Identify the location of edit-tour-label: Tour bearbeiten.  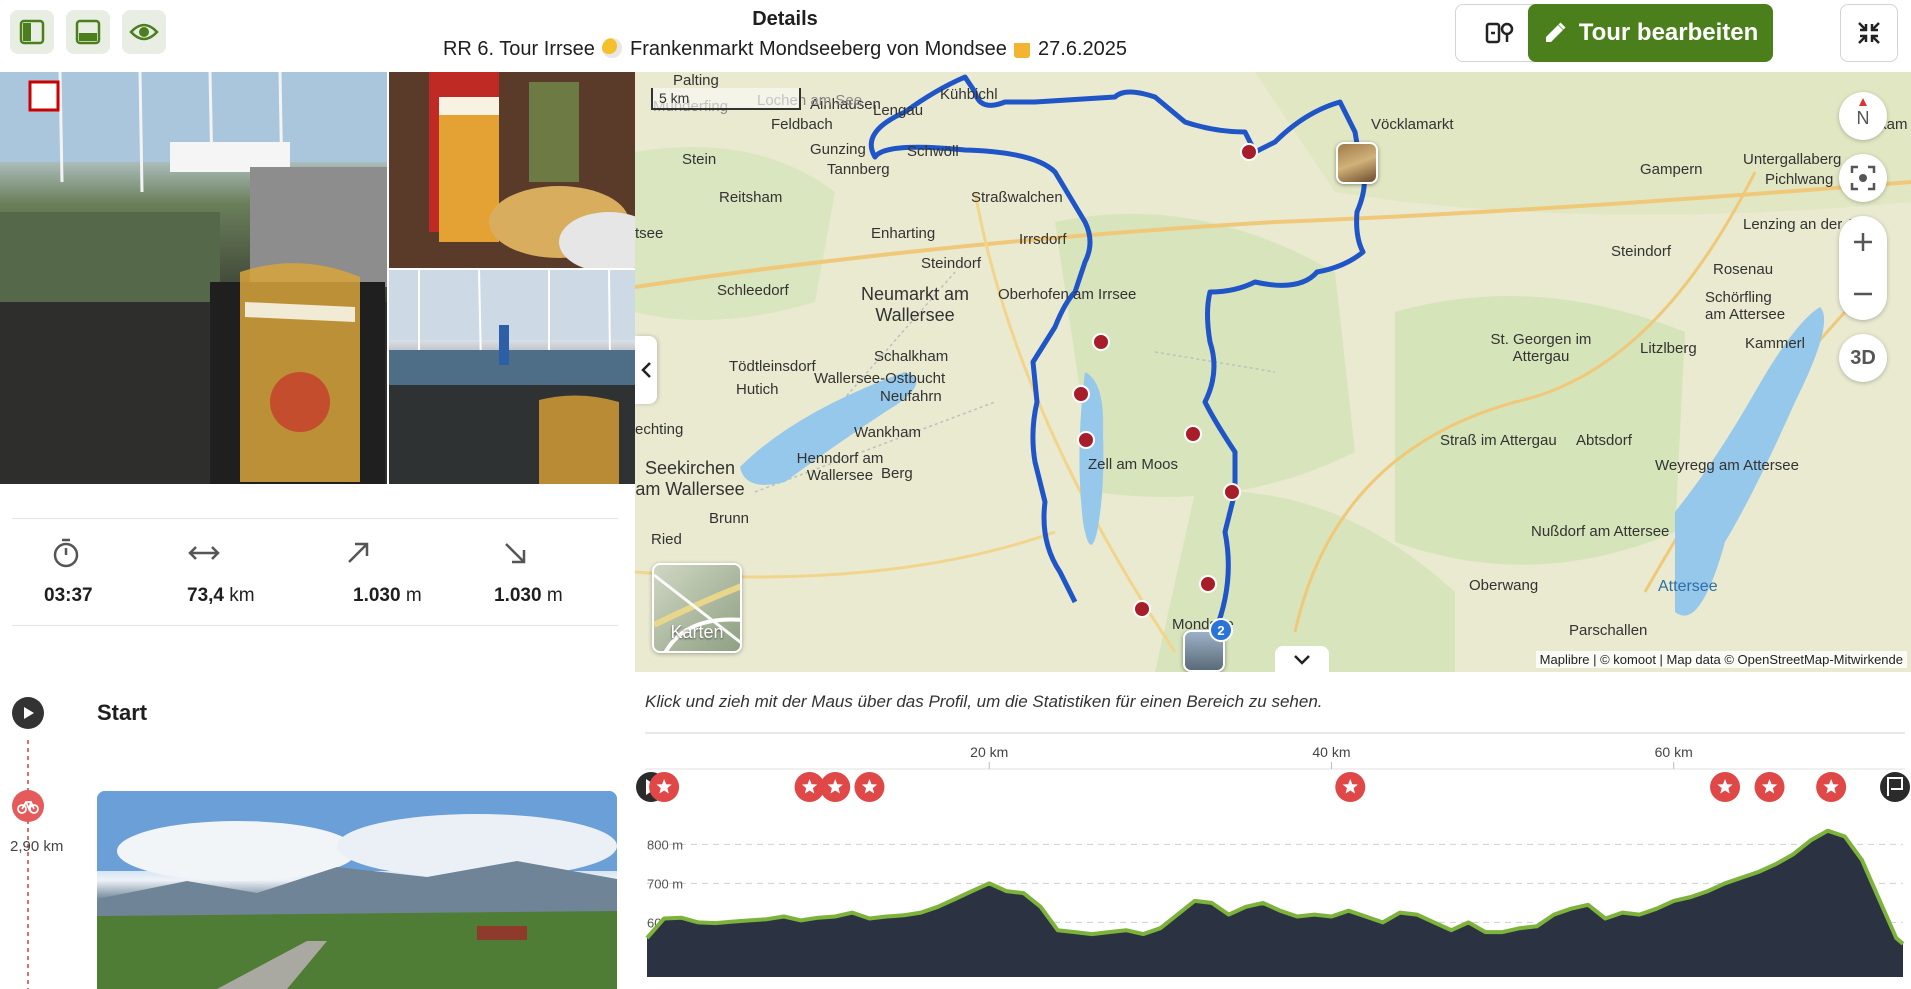
(1668, 32).